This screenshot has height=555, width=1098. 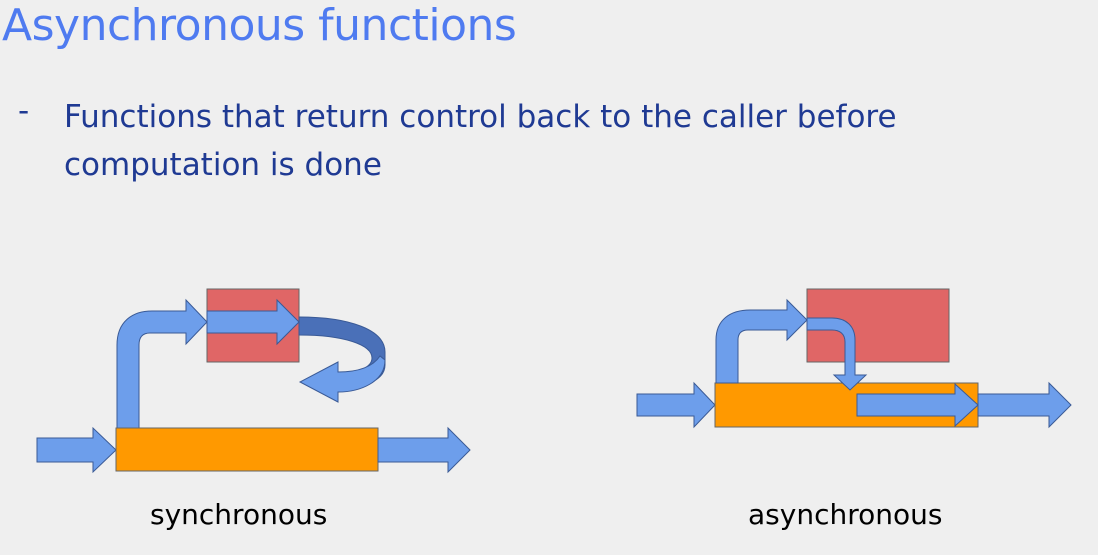 What do you see at coordinates (845, 514) in the screenshot?
I see `asynchronous-caption: asynchronous` at bounding box center [845, 514].